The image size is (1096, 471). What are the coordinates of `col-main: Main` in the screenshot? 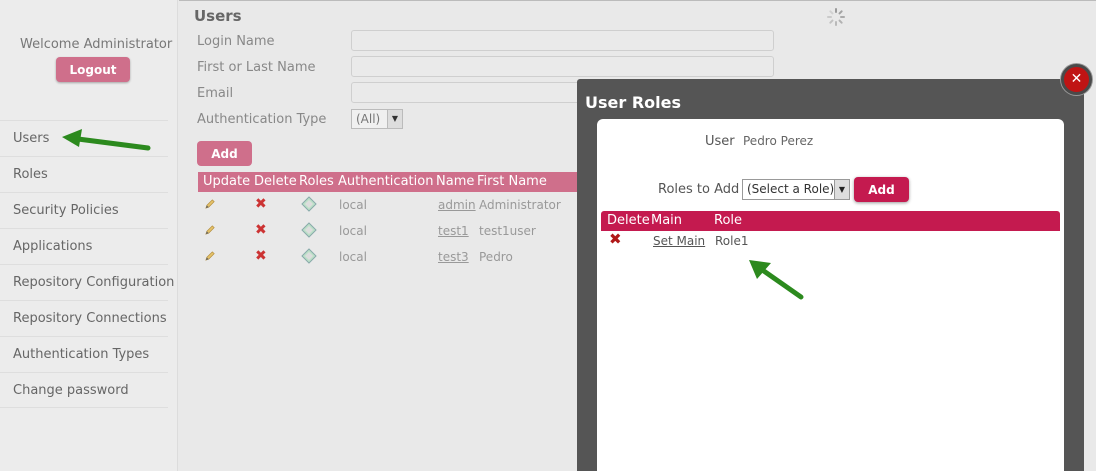 It's located at (667, 220).